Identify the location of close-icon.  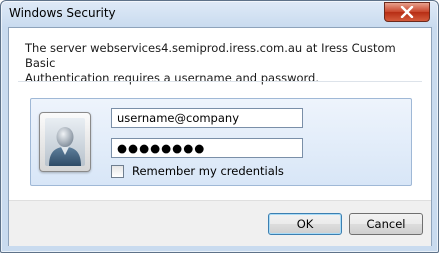
(407, 12).